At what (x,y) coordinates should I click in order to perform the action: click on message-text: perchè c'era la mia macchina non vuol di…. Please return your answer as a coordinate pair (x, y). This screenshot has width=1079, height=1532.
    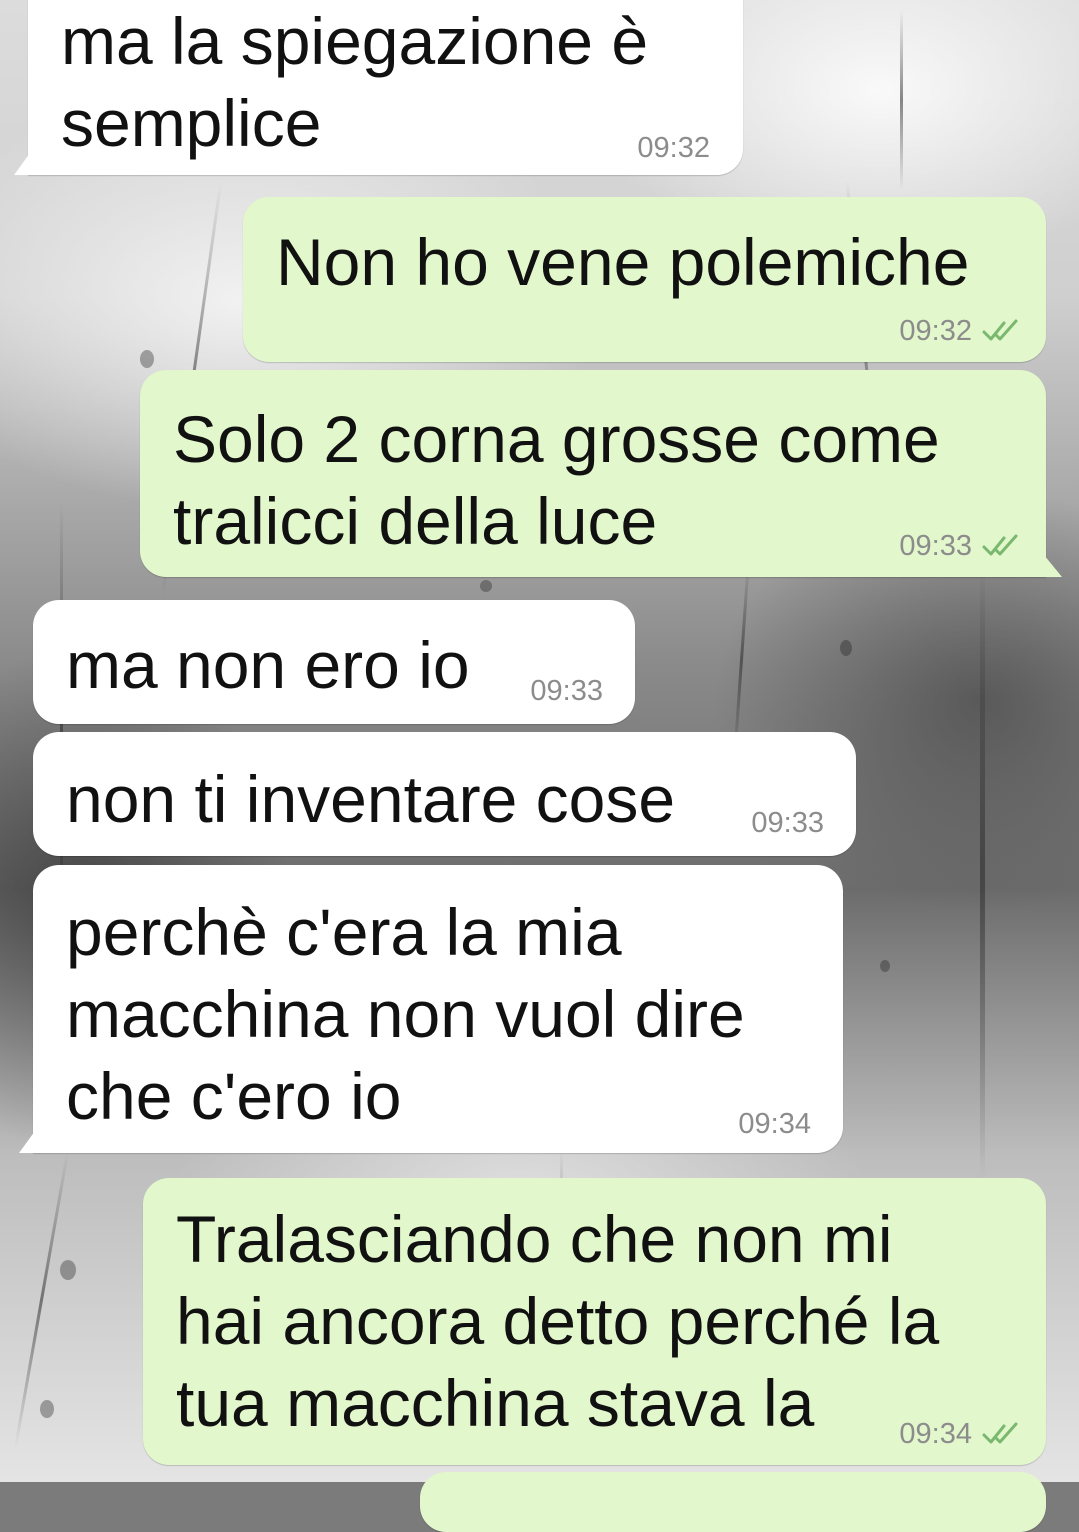
    Looking at the image, I should click on (405, 1014).